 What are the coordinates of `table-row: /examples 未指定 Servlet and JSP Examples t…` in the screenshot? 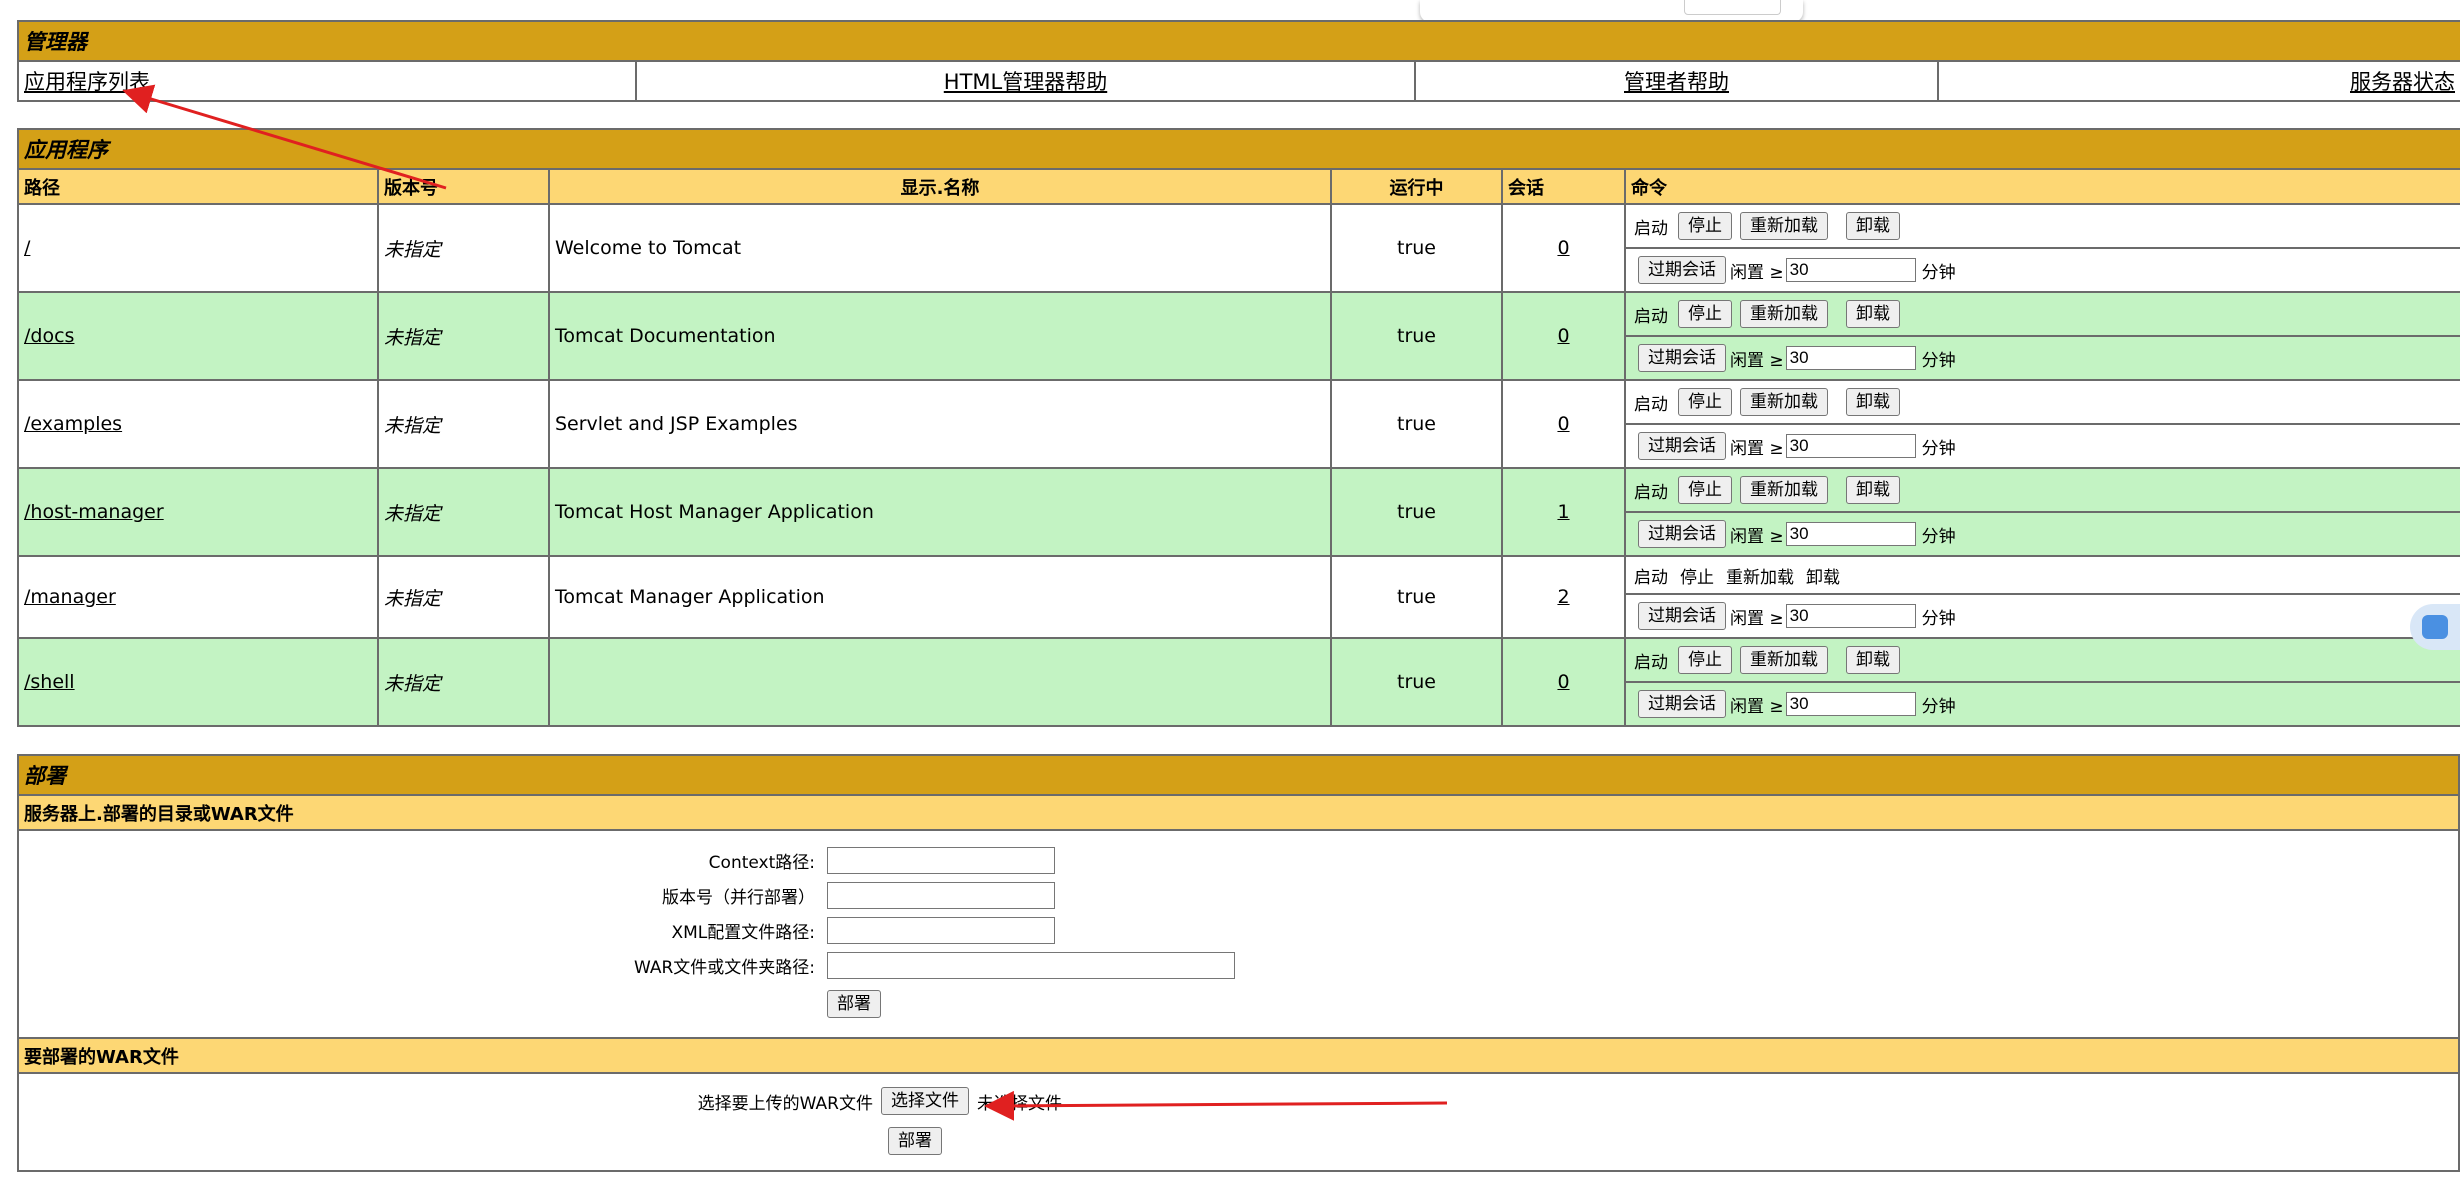 It's located at (1238, 424).